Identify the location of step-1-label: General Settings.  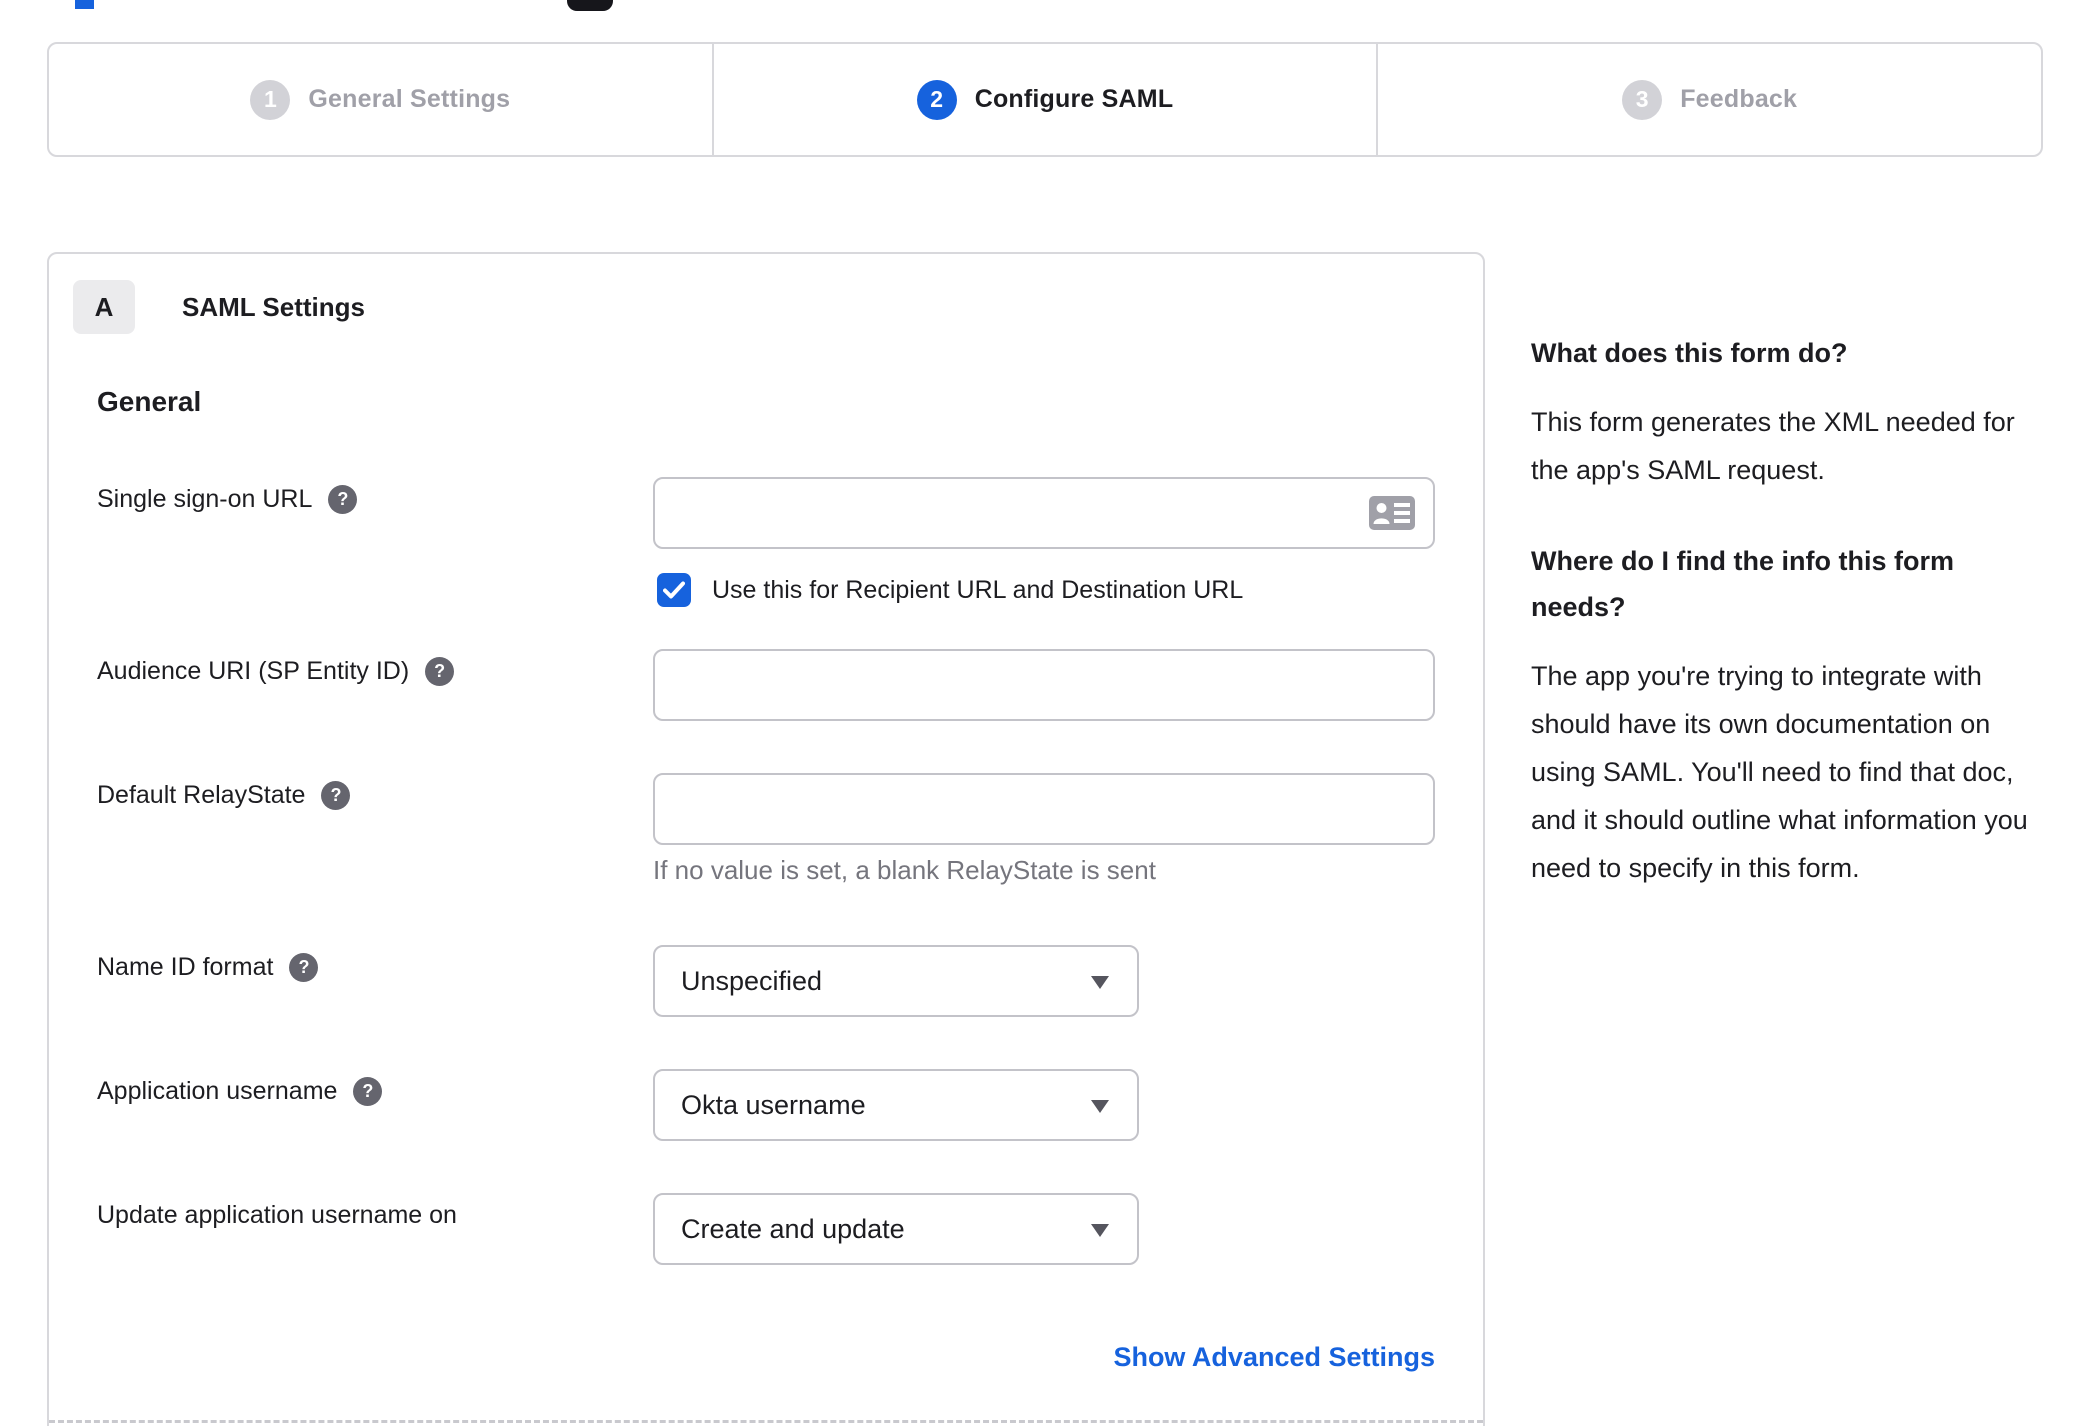
(409, 99).